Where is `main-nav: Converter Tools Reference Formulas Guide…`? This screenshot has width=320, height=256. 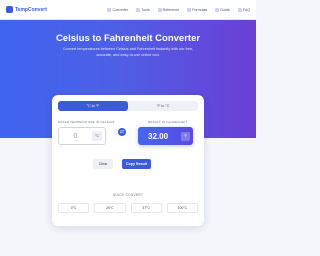 main-nav: Converter Tools Reference Formulas Guide… is located at coordinates (178, 9).